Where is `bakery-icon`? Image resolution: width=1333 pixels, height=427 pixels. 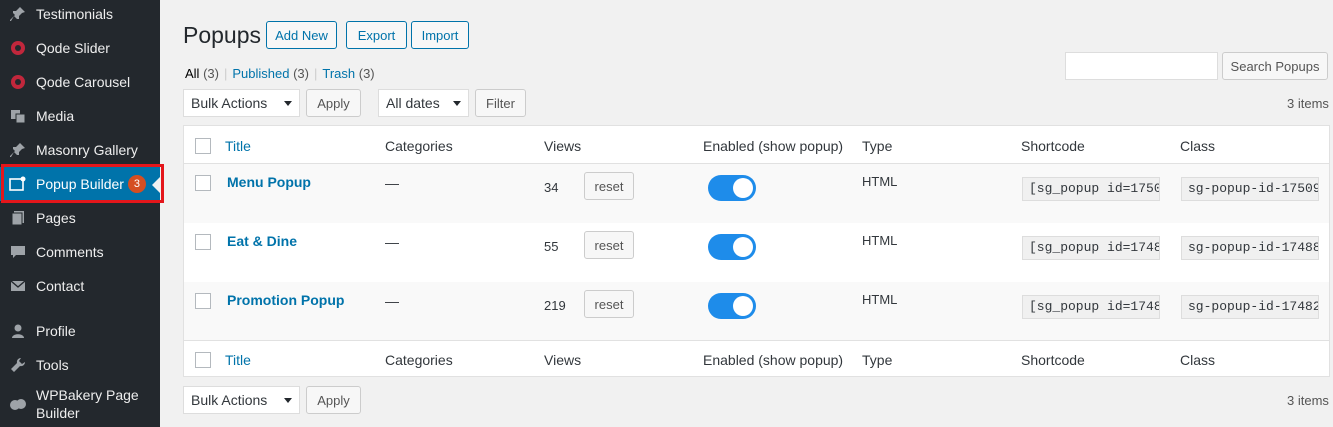
bakery-icon is located at coordinates (18, 404).